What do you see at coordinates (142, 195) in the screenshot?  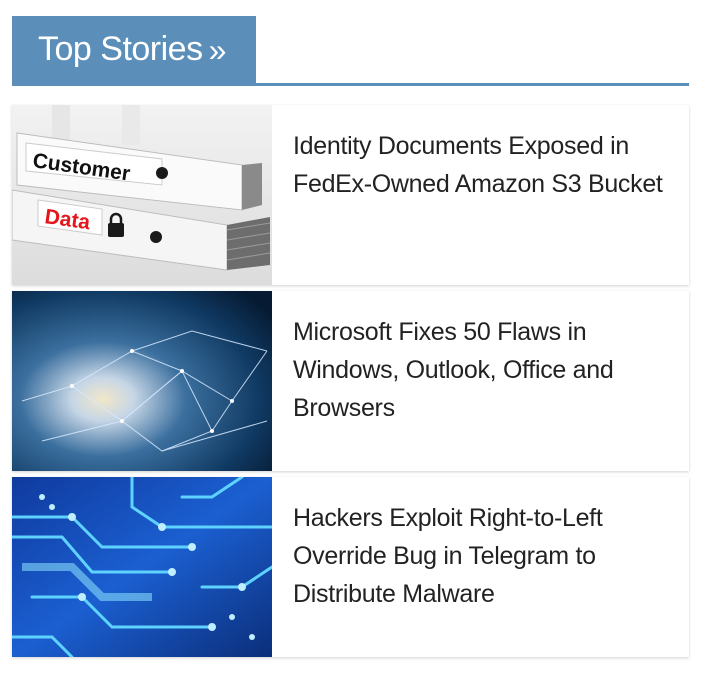 I see `story-thumbnail-binders: Customer Data` at bounding box center [142, 195].